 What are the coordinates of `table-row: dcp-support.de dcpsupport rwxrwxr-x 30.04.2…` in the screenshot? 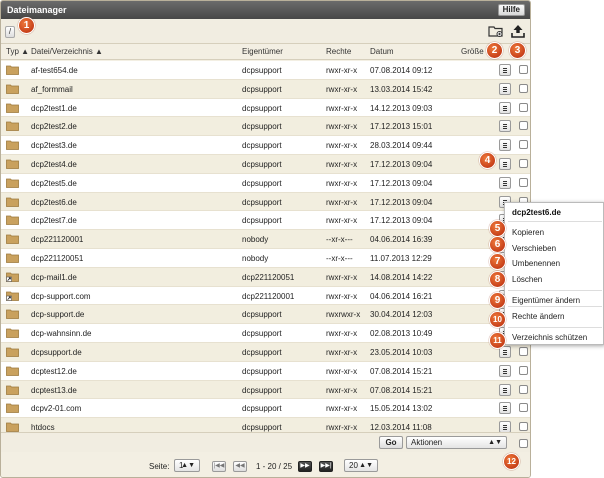 It's located at (265, 315).